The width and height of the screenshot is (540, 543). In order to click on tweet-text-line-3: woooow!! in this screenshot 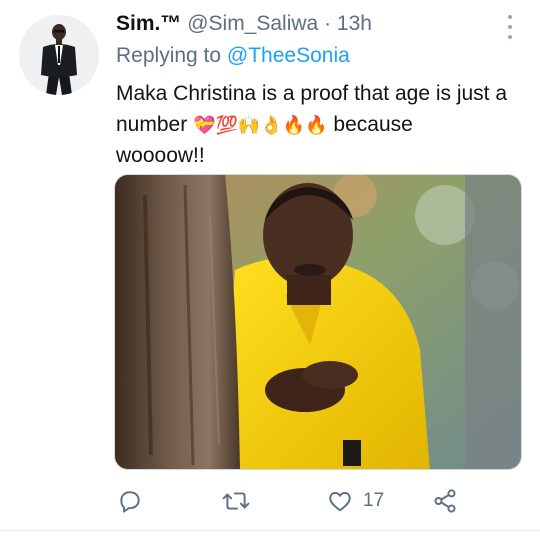, I will do `click(160, 155)`.